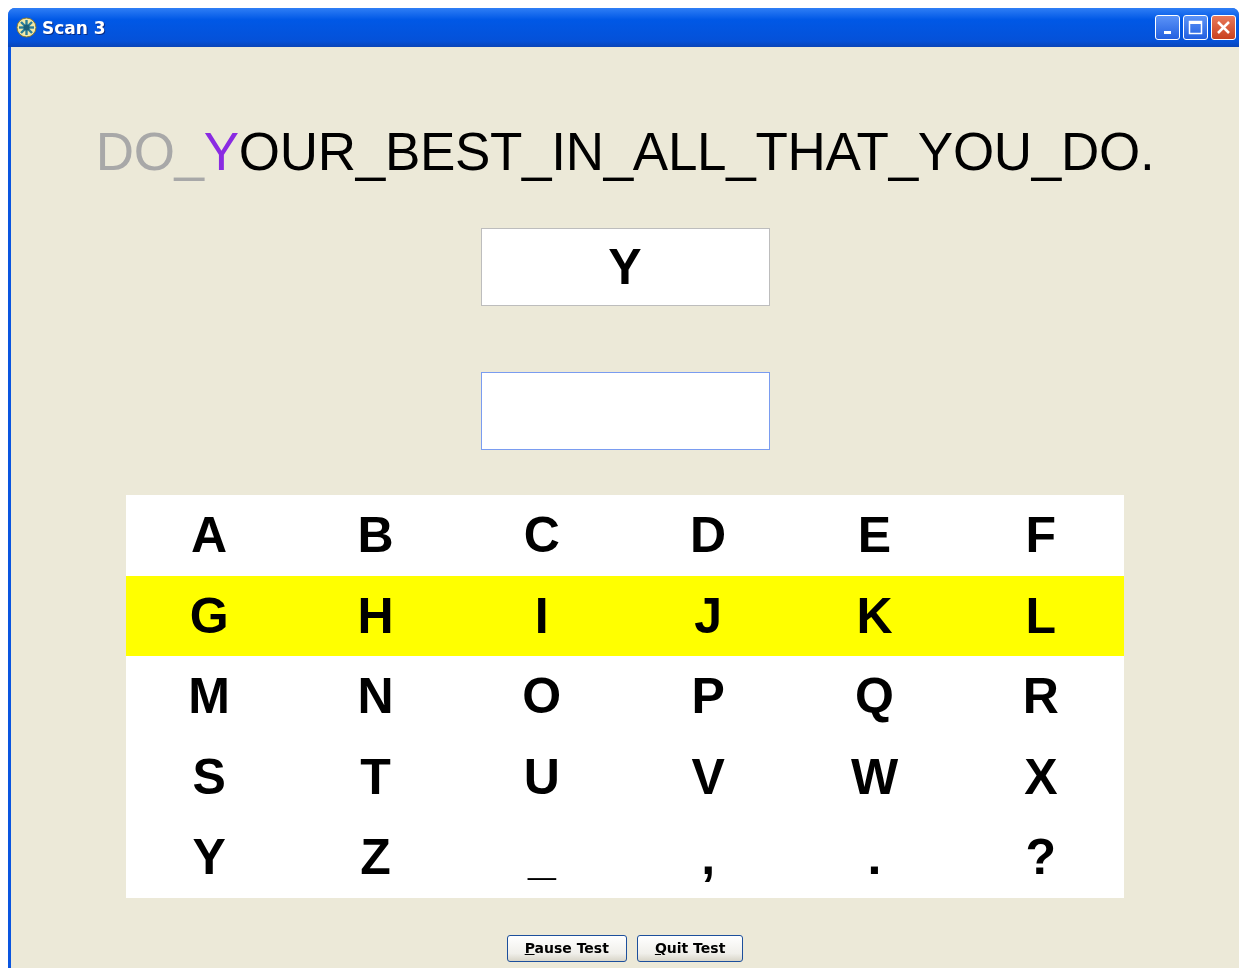 The width and height of the screenshot is (1239, 968). I want to click on letter-key: N, so click(375, 696).